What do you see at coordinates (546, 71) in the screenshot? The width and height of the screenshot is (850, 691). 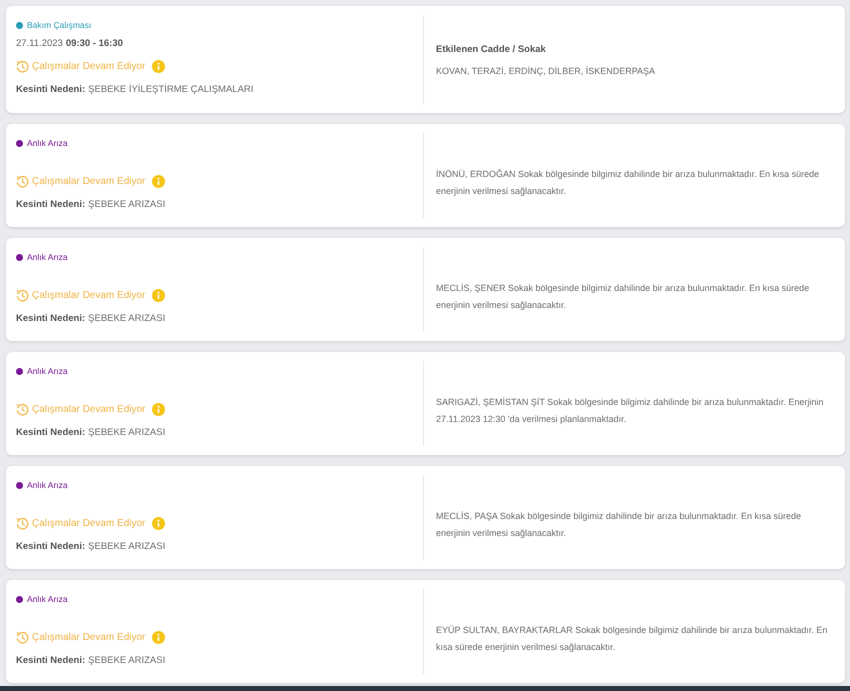 I see `affected-streets: KOVAN, TERAZİ, ERDİNÇ, DİLBER, İSKENDERPAŞA` at bounding box center [546, 71].